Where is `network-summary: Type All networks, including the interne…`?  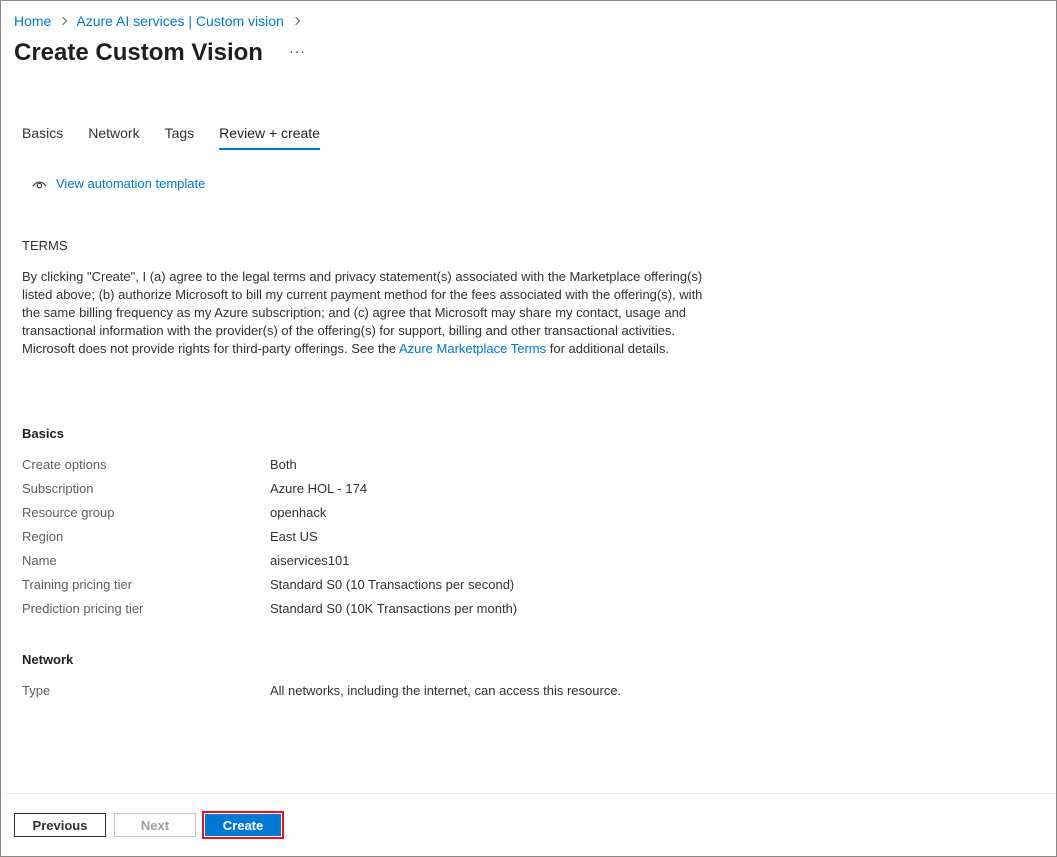
network-summary: Type All networks, including the interne… is located at coordinates (472, 690).